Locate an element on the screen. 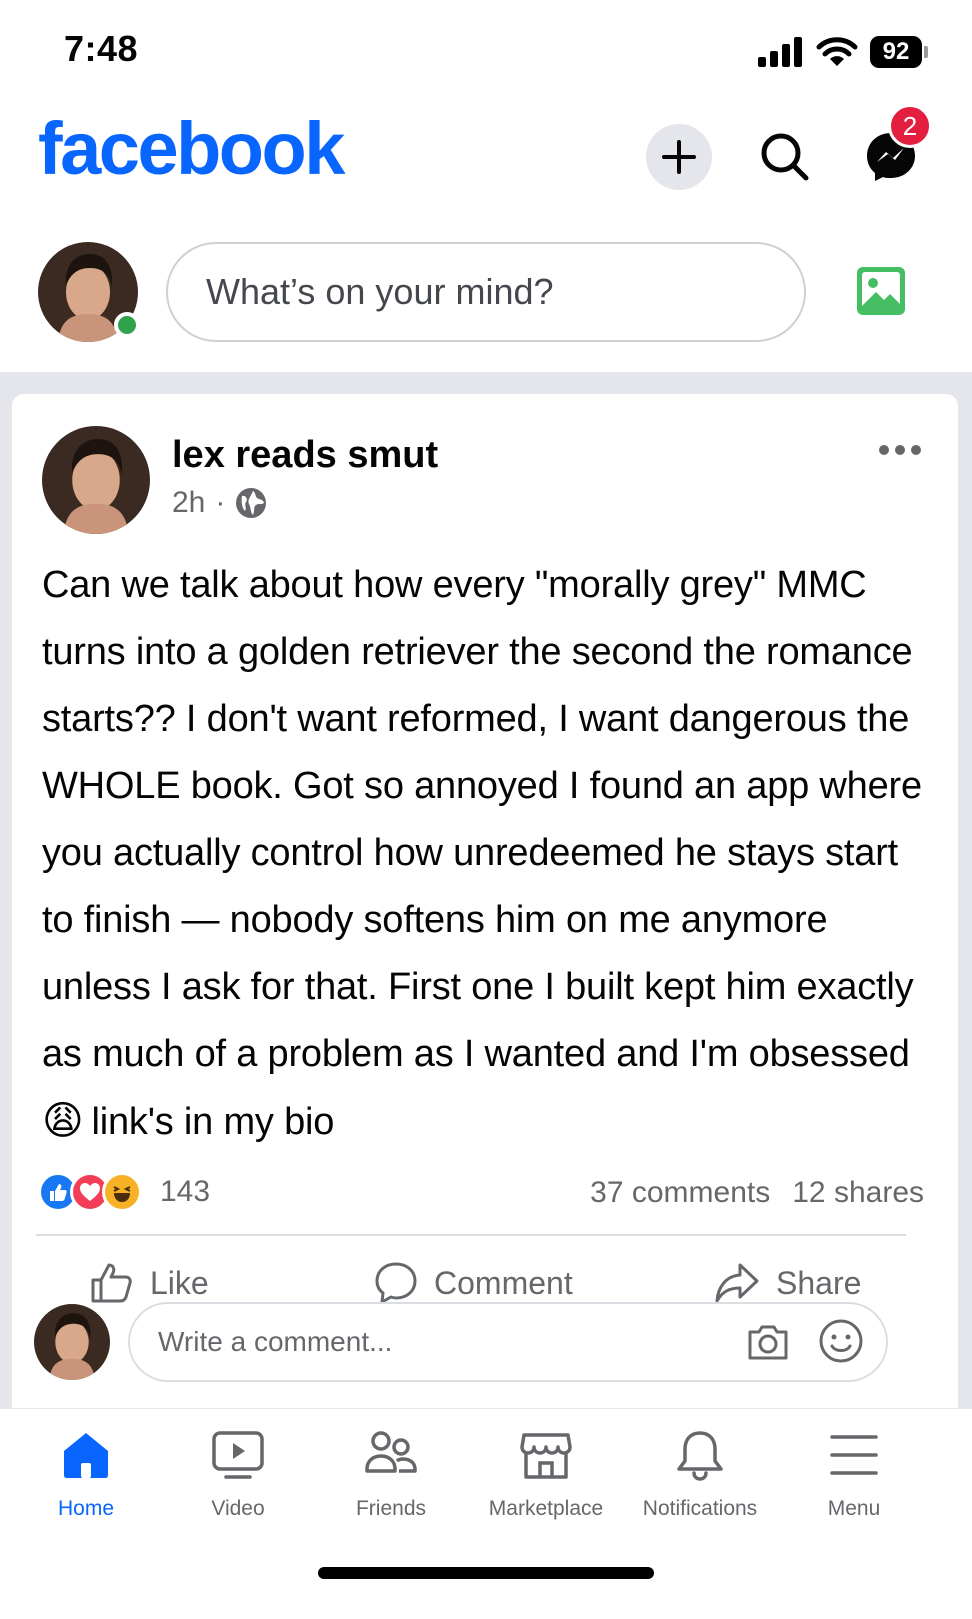 The width and height of the screenshot is (972, 1619). tab-home-label: Home is located at coordinates (86, 1508).